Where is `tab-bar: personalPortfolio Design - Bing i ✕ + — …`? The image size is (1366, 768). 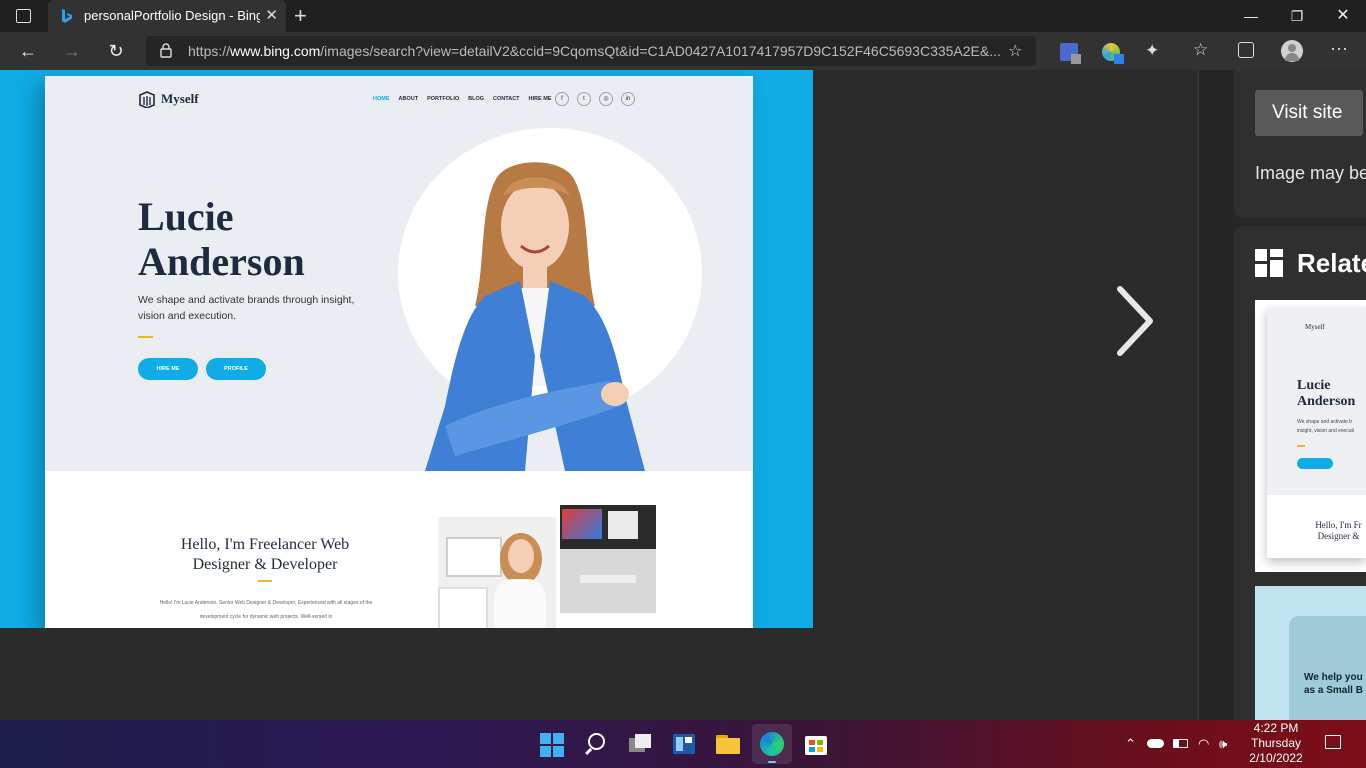 tab-bar: personalPortfolio Design - Bing i ✕ + — … is located at coordinates (683, 16).